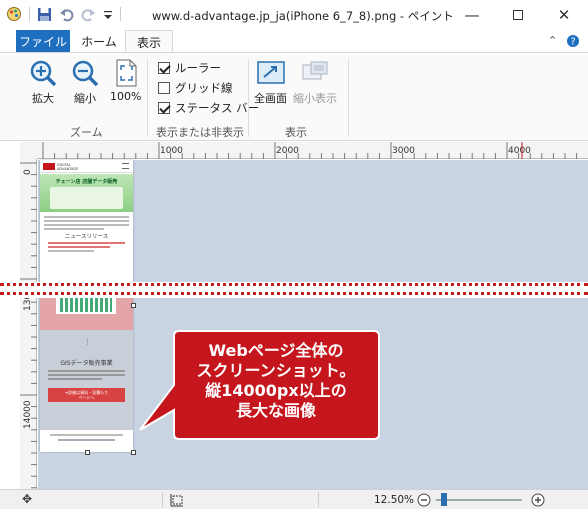 This screenshot has height=509, width=588. What do you see at coordinates (444, 499) in the screenshot?
I see `zoom-slider-thumb` at bounding box center [444, 499].